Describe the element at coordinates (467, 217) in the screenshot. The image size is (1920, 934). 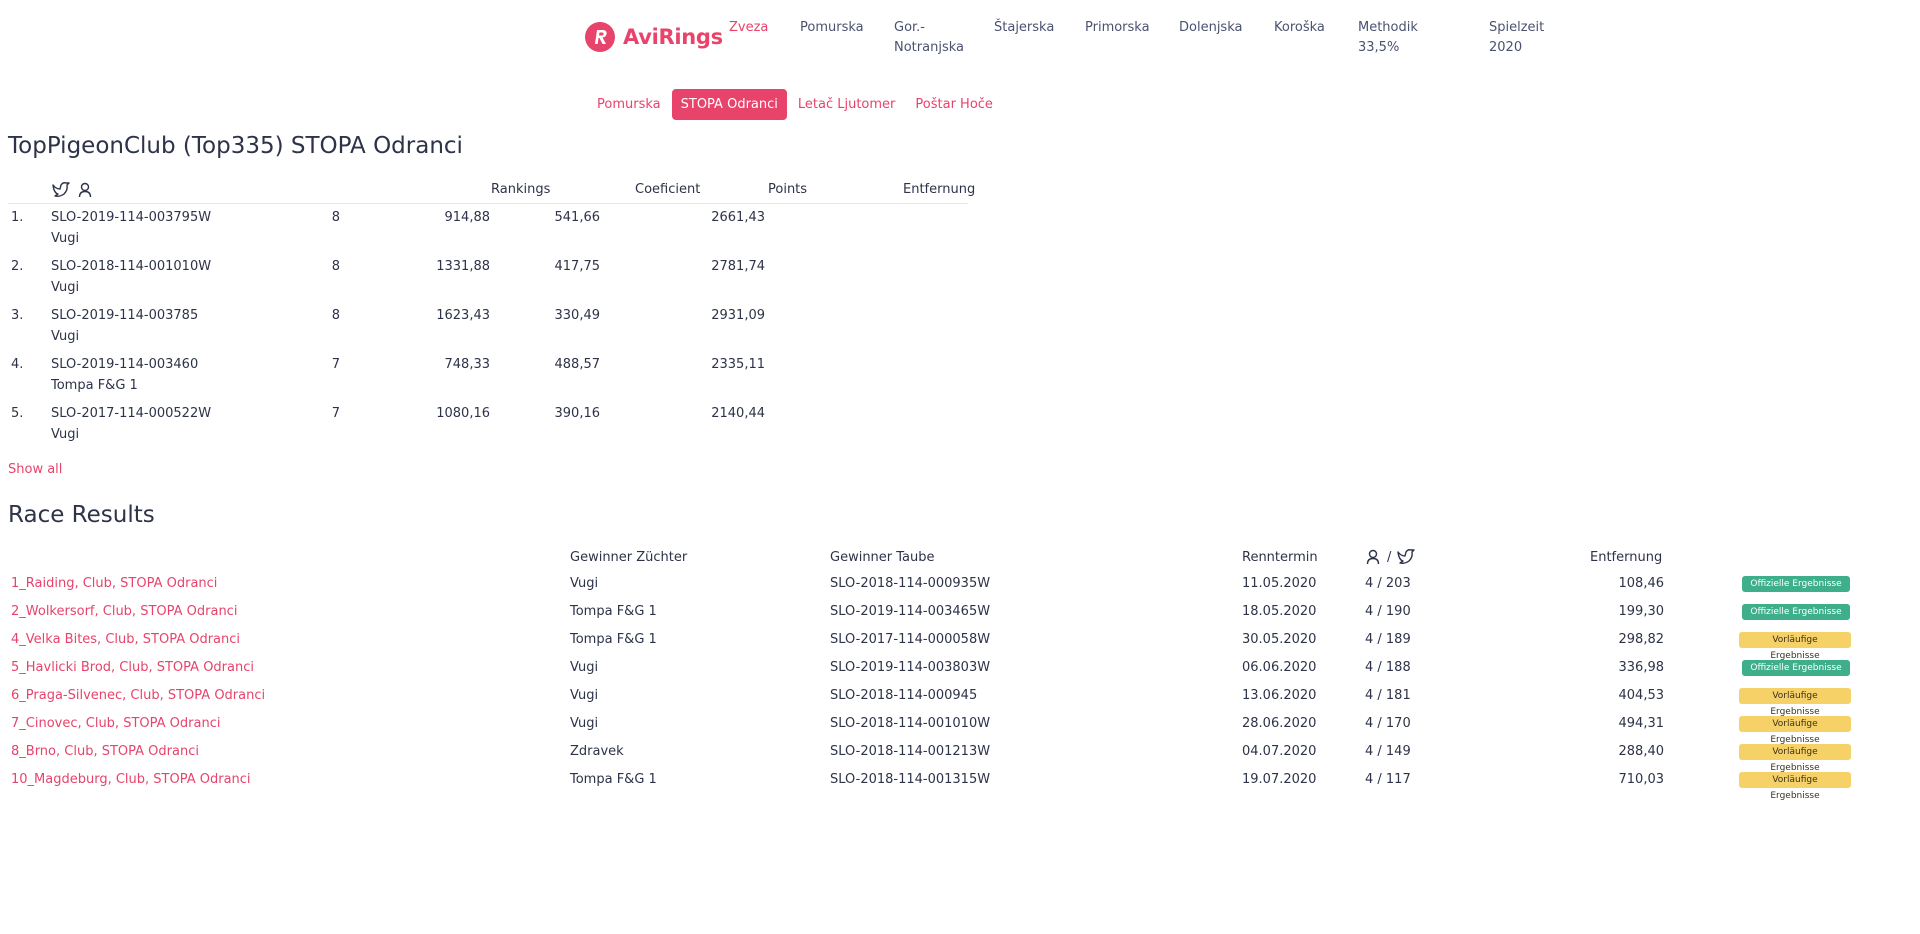
I see `coeficient-value: 914,88` at that location.